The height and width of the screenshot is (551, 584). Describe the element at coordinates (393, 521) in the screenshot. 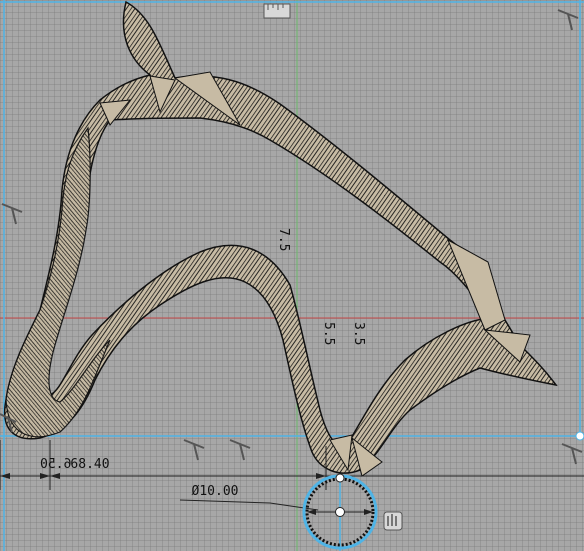

I see `hand-constraint-icon` at that location.